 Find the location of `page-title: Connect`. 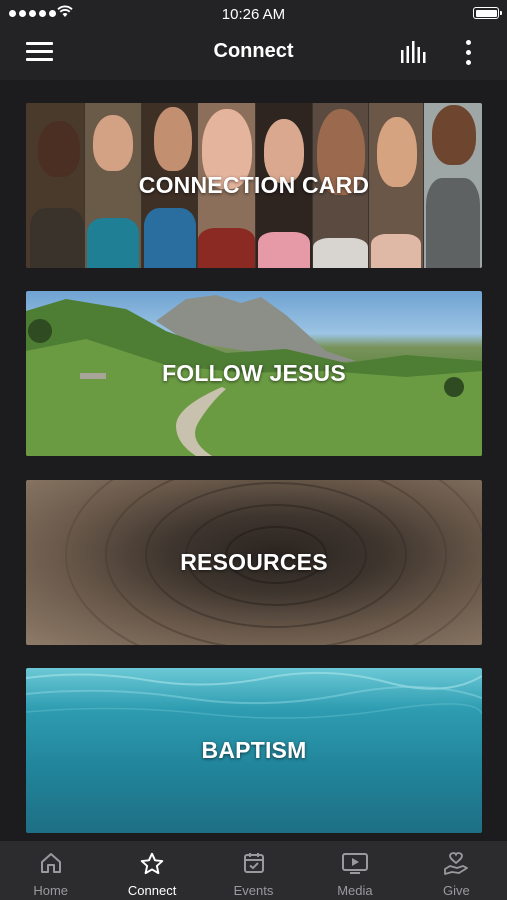

page-title: Connect is located at coordinates (253, 51).